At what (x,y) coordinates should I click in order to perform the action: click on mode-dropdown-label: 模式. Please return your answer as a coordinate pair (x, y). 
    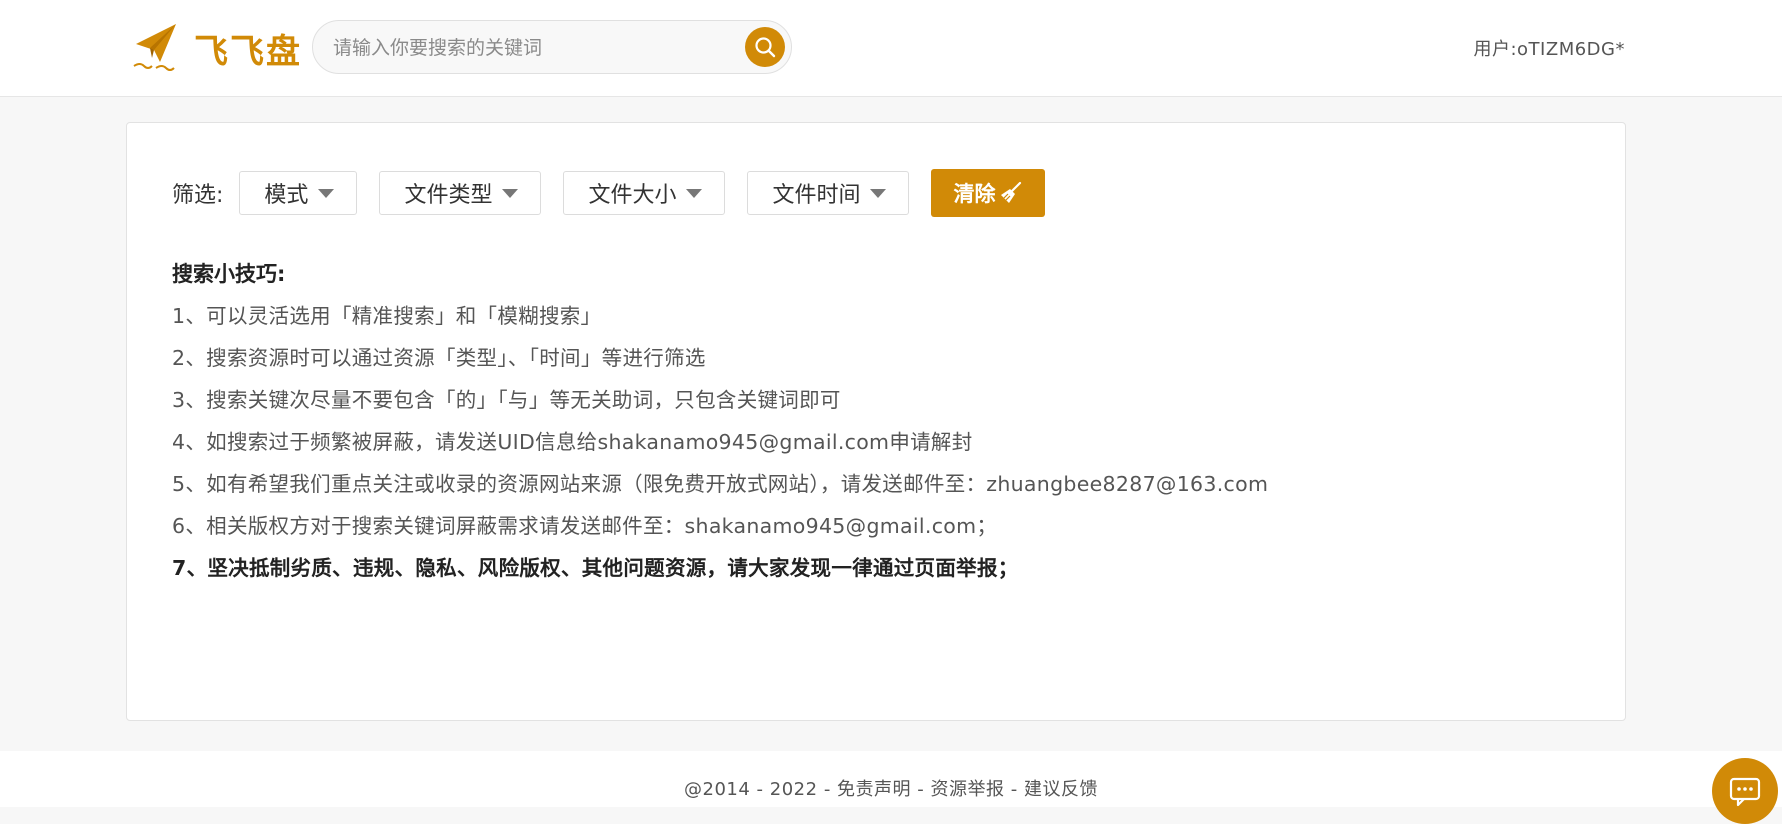
    Looking at the image, I should click on (286, 195).